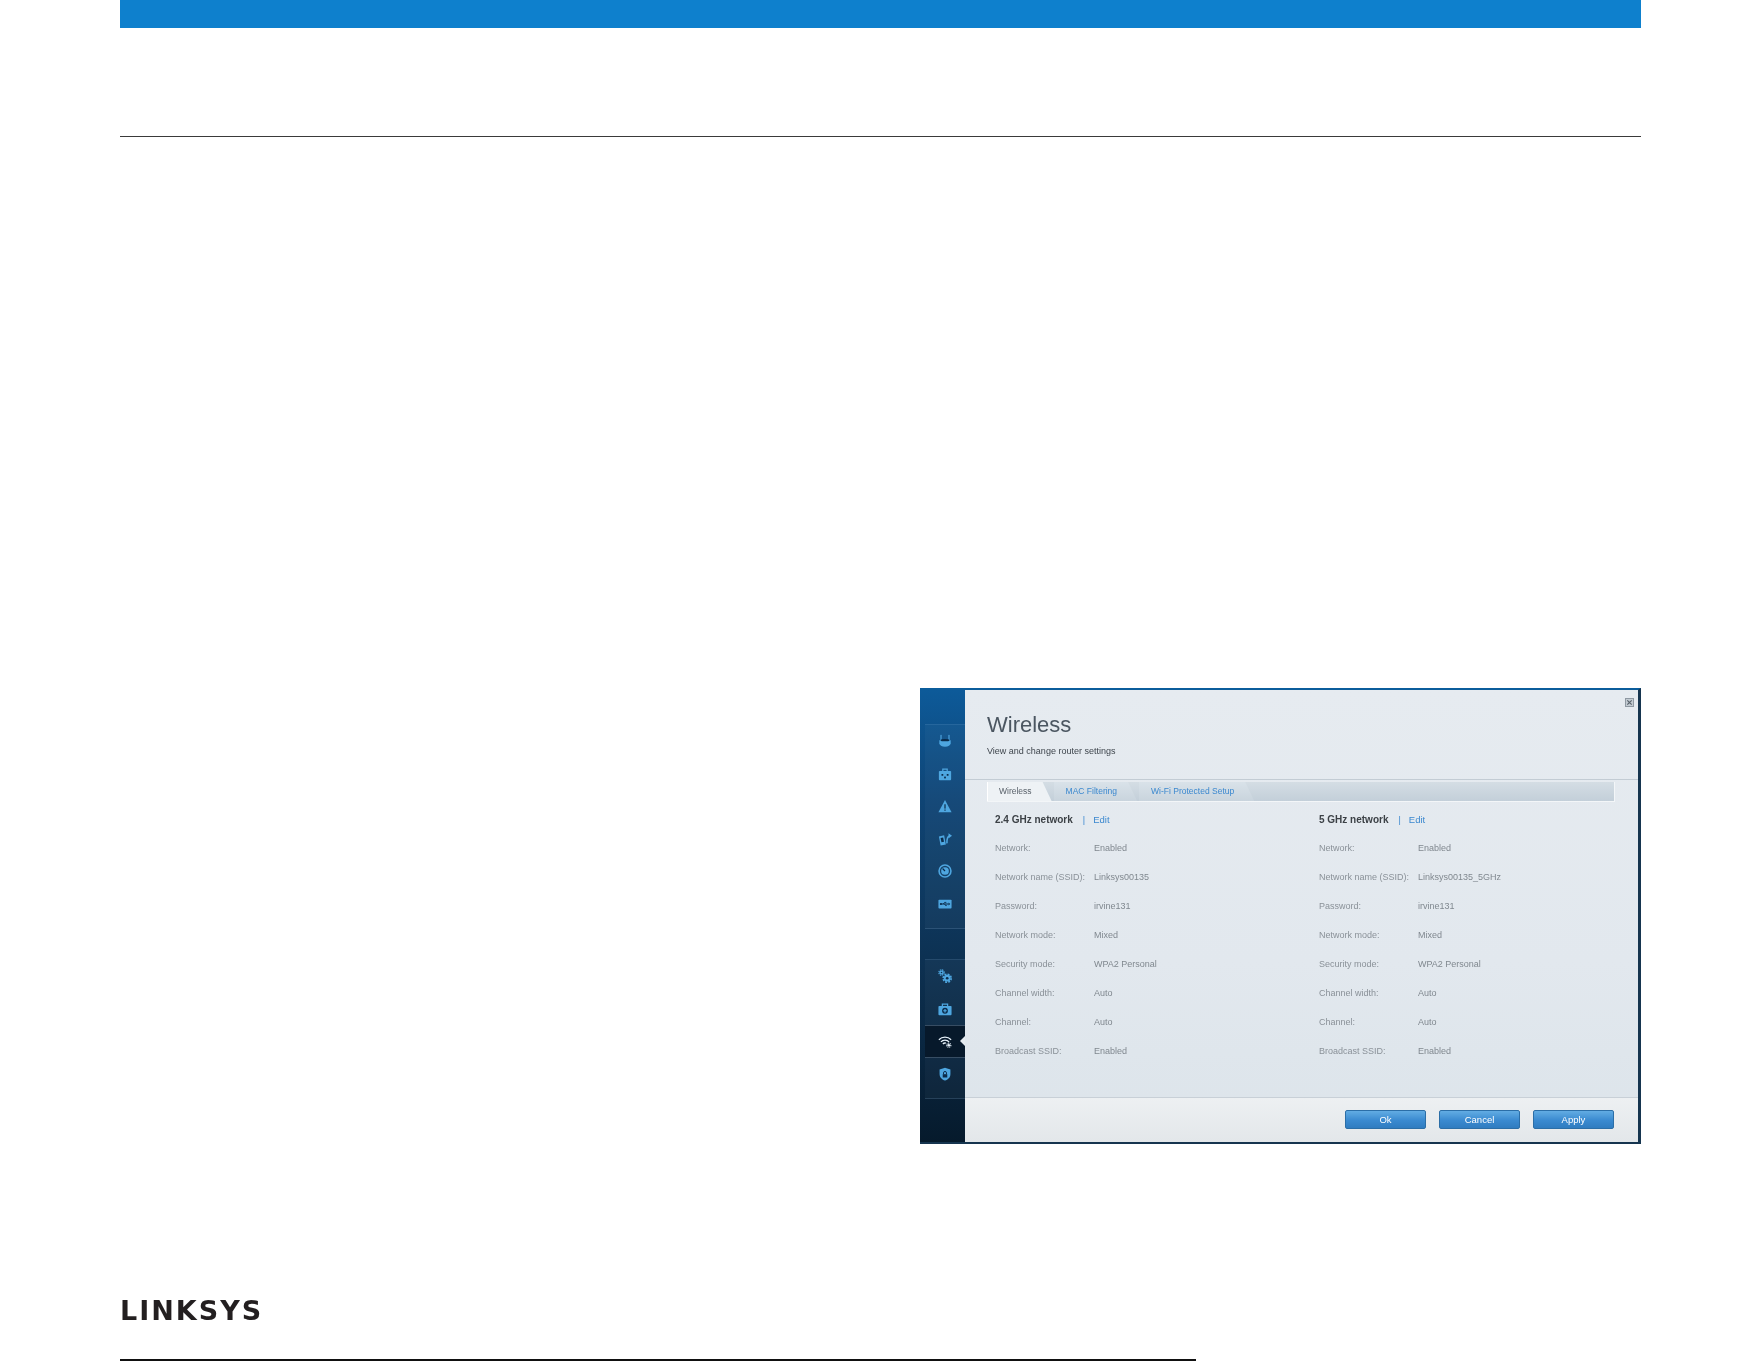 This screenshot has width=1761, height=1361. Describe the element at coordinates (945, 976) in the screenshot. I see `gears-icon` at that location.